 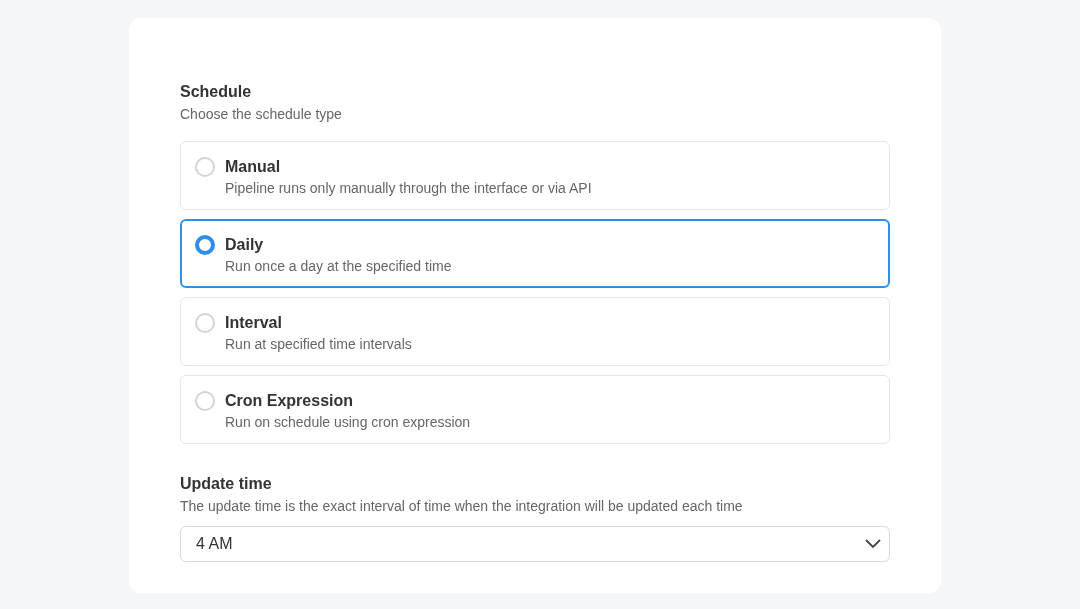 What do you see at coordinates (318, 344) in the screenshot?
I see `option-description: Run at specified time intervals` at bounding box center [318, 344].